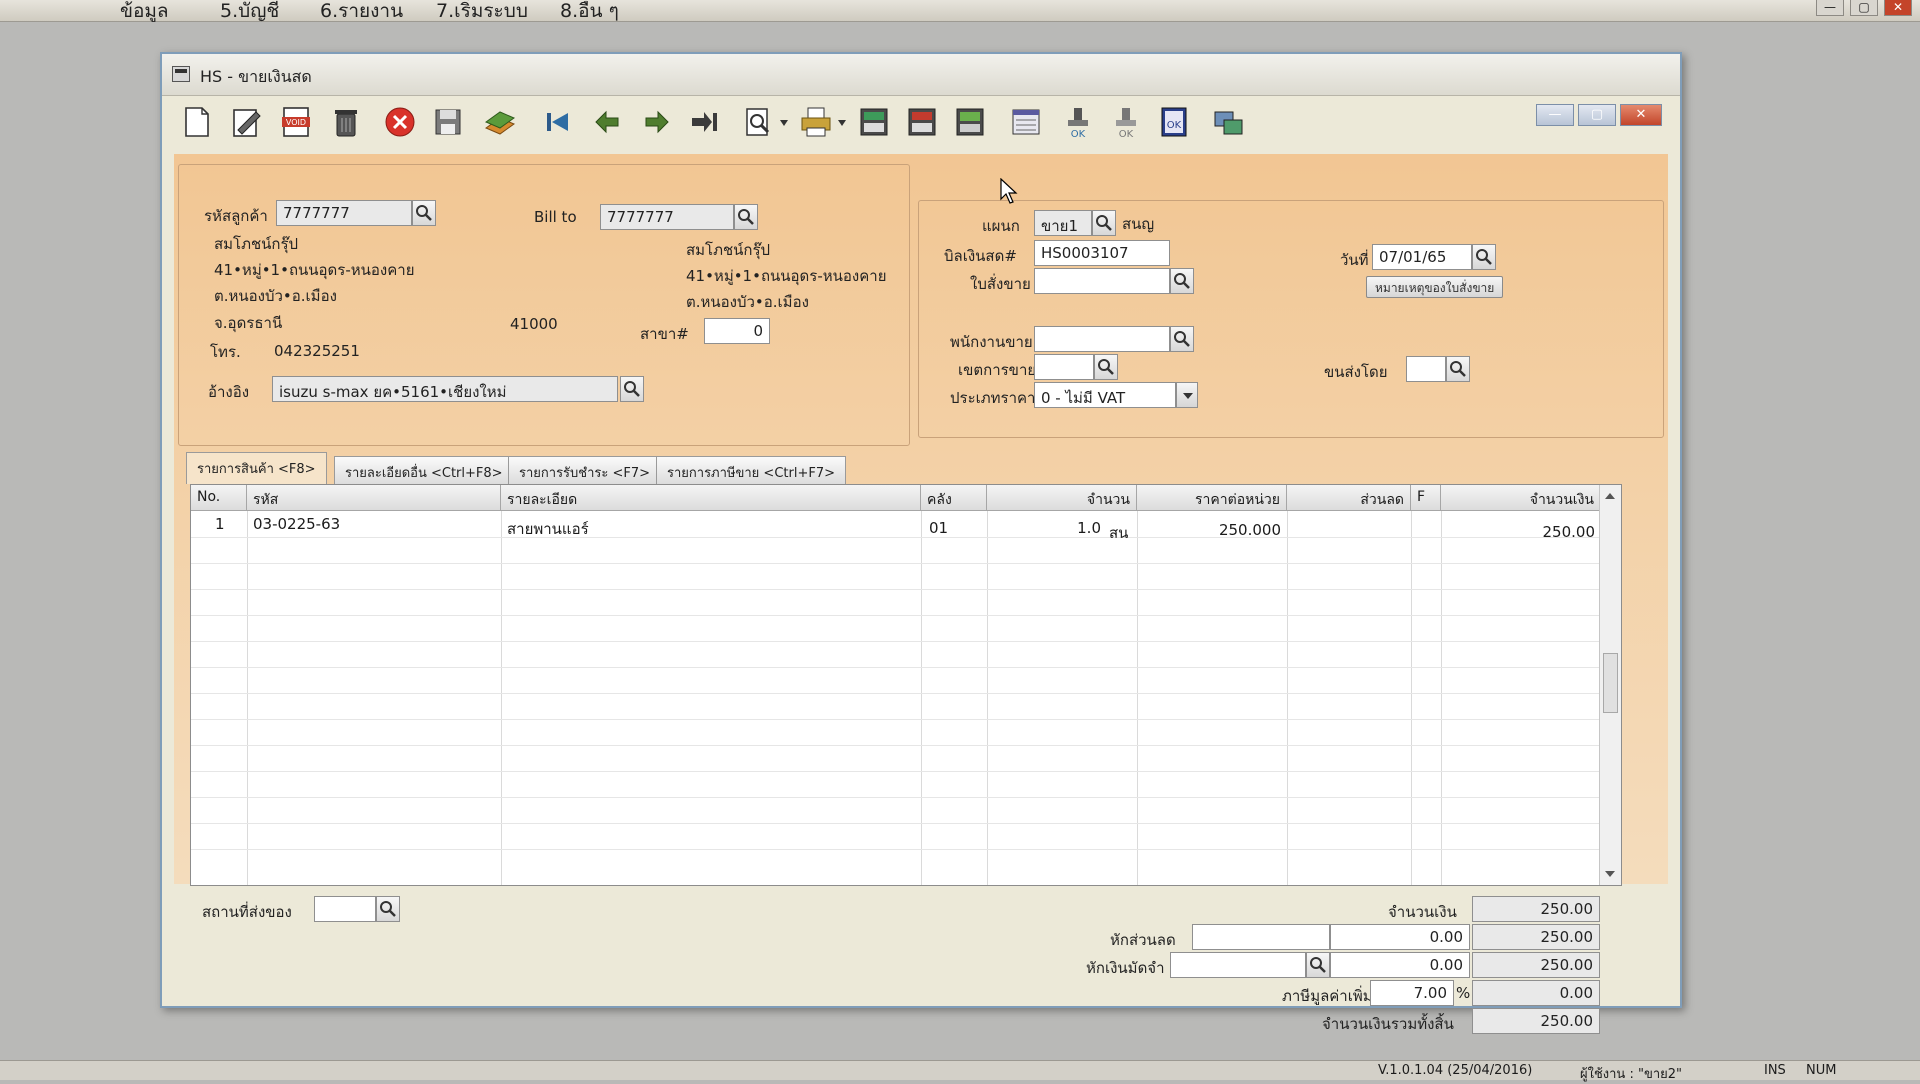 This screenshot has height=1084, width=1920. Describe the element at coordinates (1484, 257) in the screenshot. I see `date-picker-icon` at that location.